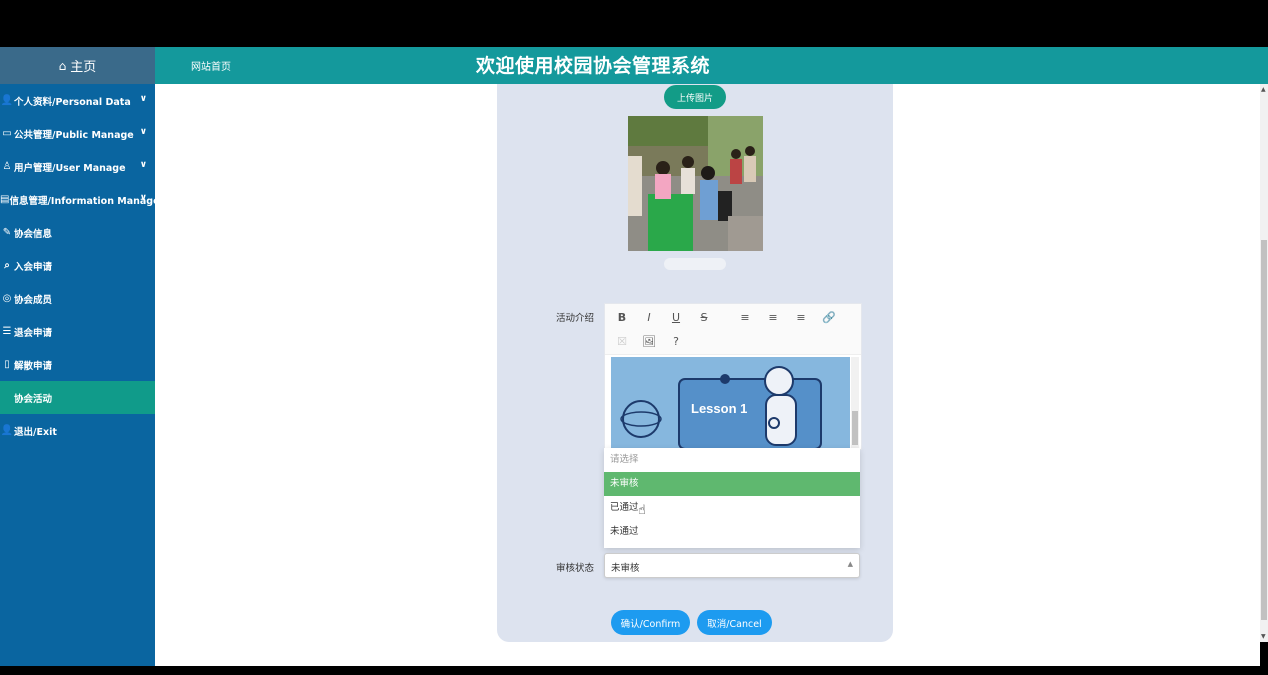 This screenshot has height=675, width=1268. I want to click on strikethrough-button: S, so click(704, 317).